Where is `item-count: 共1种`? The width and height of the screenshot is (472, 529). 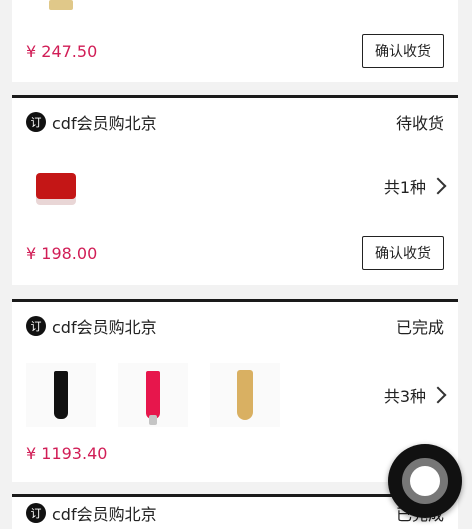 item-count: 共1种 is located at coordinates (415, 186).